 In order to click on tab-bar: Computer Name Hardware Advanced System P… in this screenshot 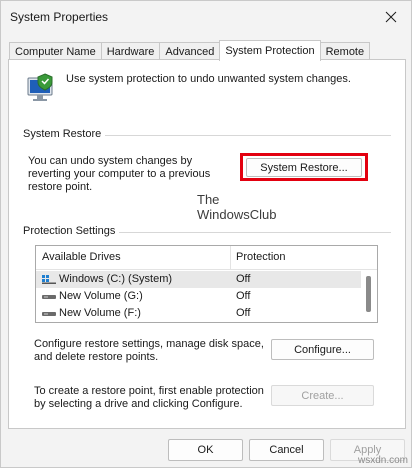, I will do `click(190, 50)`.